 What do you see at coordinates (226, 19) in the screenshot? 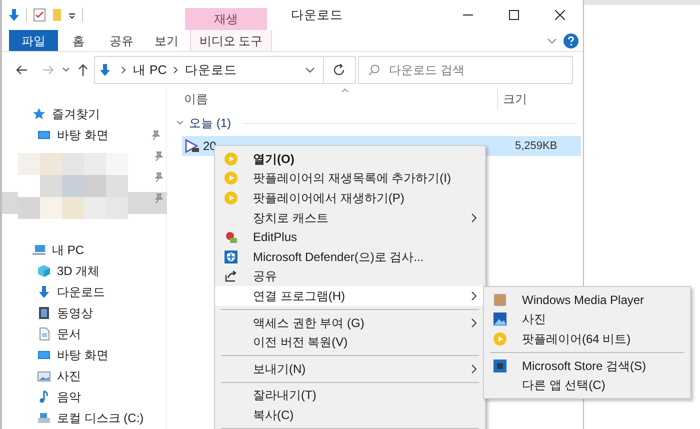
I see `contextual-tab-header: 재생` at bounding box center [226, 19].